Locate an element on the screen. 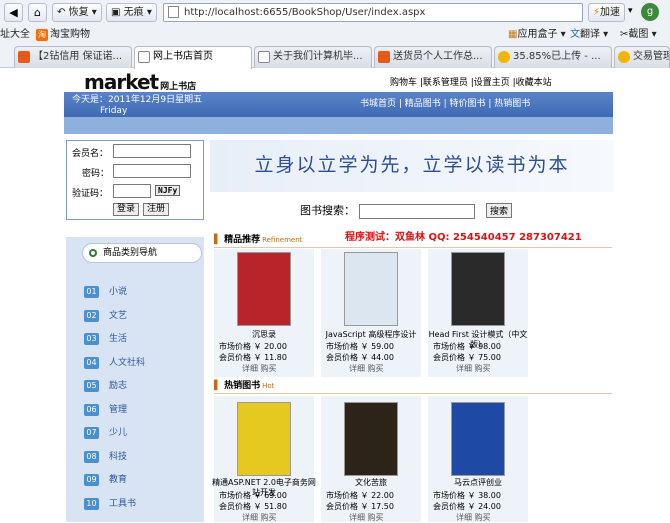  captcha-image: NJFy is located at coordinates (168, 190).